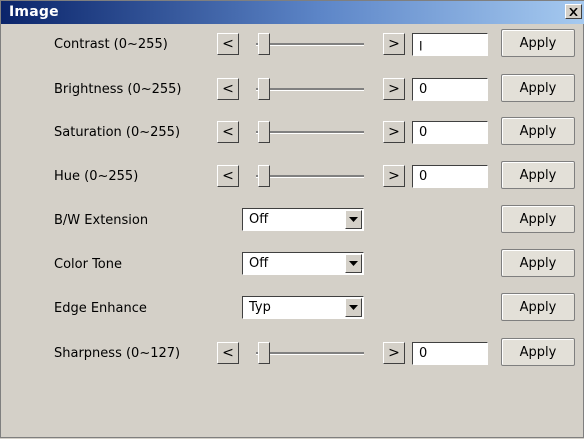  I want to click on option-dropdown: Typ, so click(303, 307).